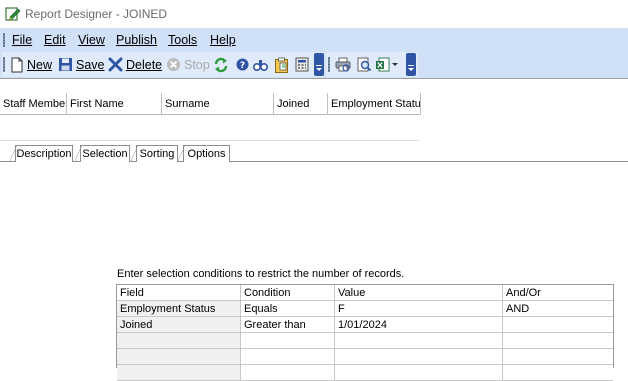 The image size is (628, 381). I want to click on stop-button: Stop, so click(188, 64).